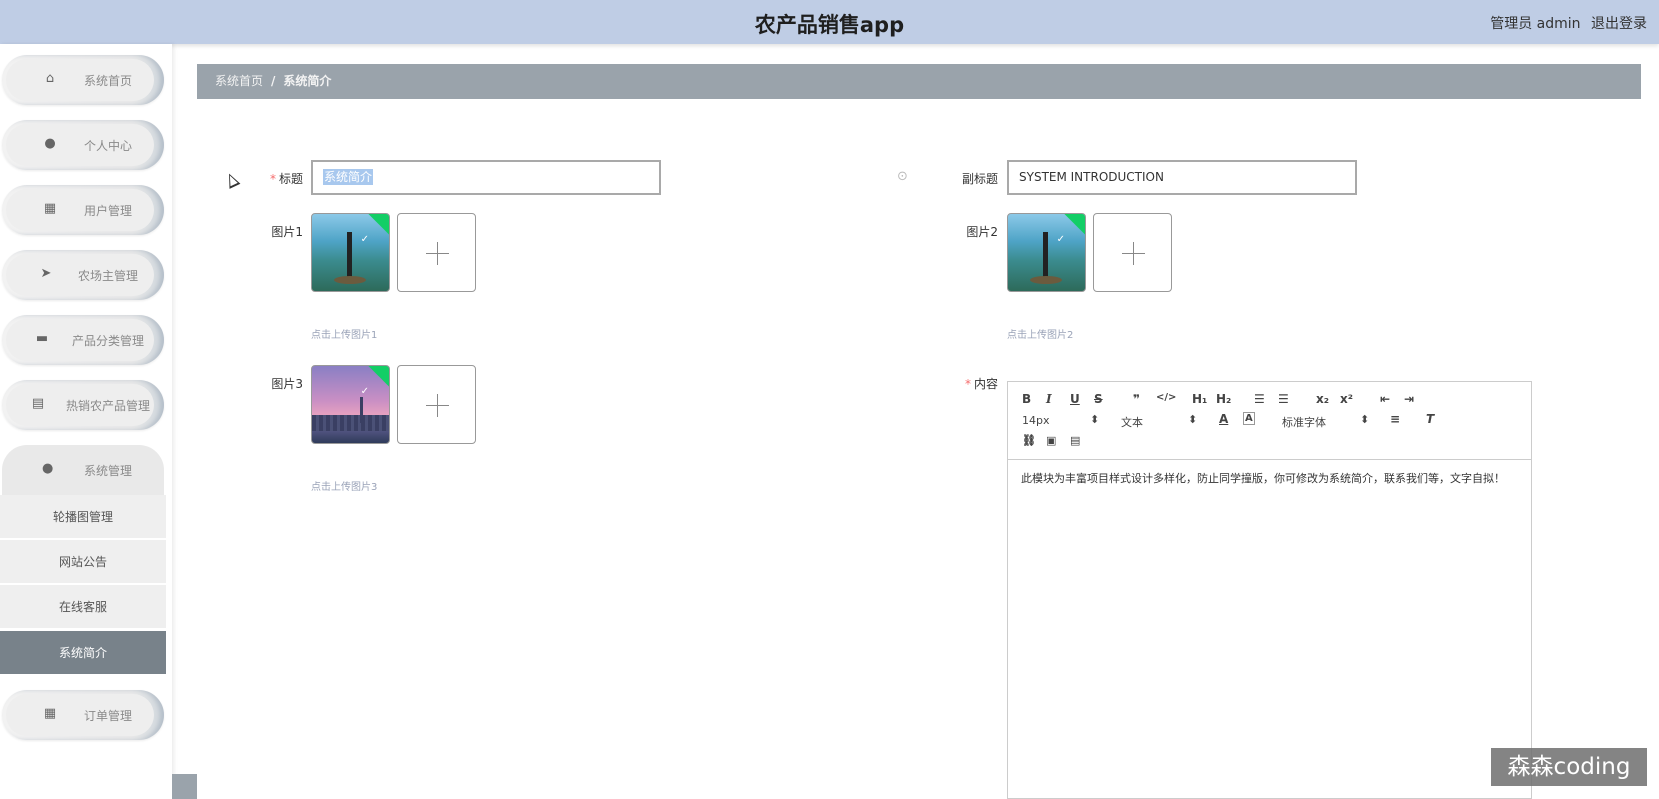 The width and height of the screenshot is (1659, 799). I want to click on user-area: 管理员 admin 退出登录, so click(1565, 23).